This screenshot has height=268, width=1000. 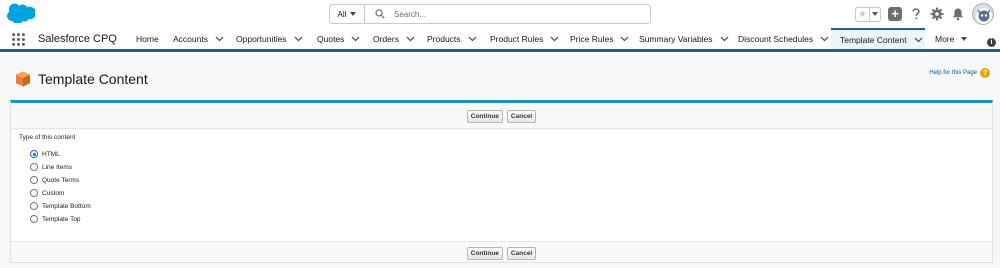 What do you see at coordinates (937, 14) in the screenshot?
I see `gear-icon` at bounding box center [937, 14].